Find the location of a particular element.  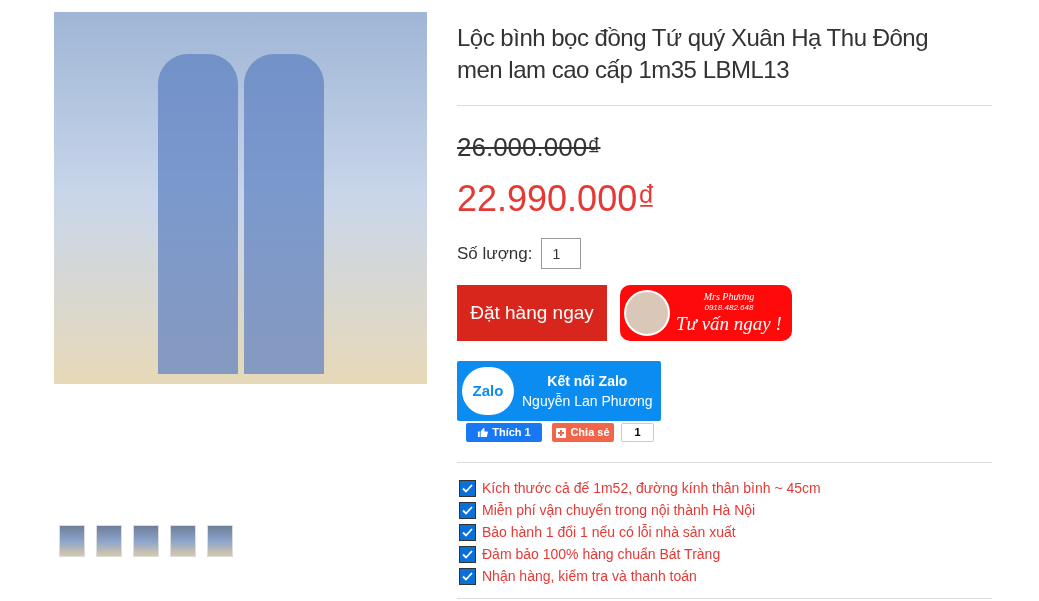

order-button: Đặt hàng ngay is located at coordinates (532, 313).